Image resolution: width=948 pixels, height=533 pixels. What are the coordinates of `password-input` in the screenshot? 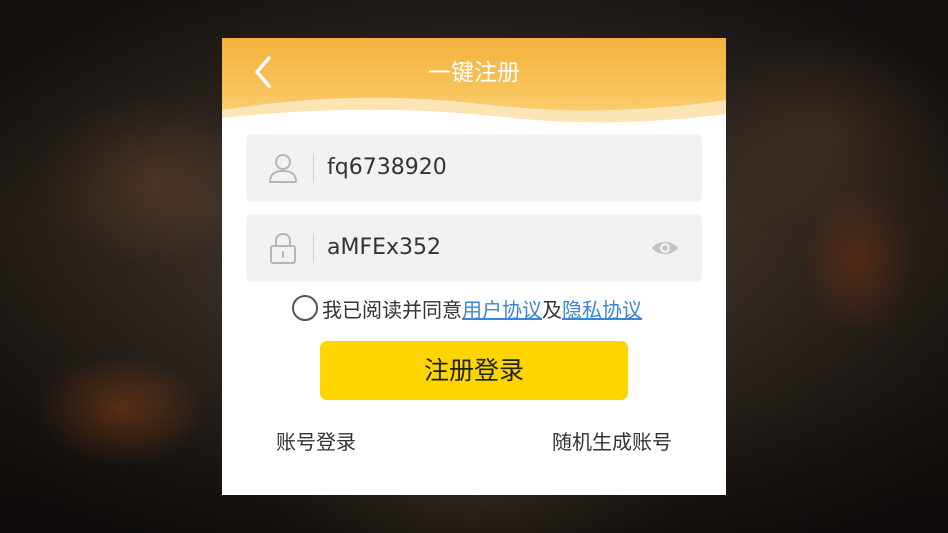 It's located at (487, 248).